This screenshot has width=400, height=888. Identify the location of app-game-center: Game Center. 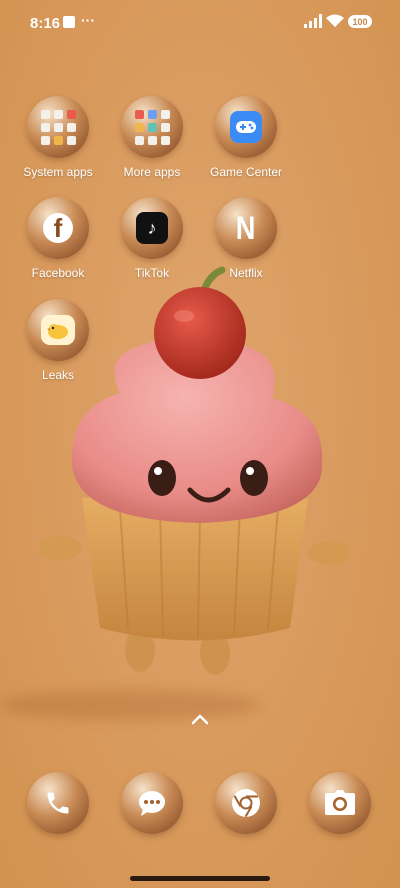
(246, 137).